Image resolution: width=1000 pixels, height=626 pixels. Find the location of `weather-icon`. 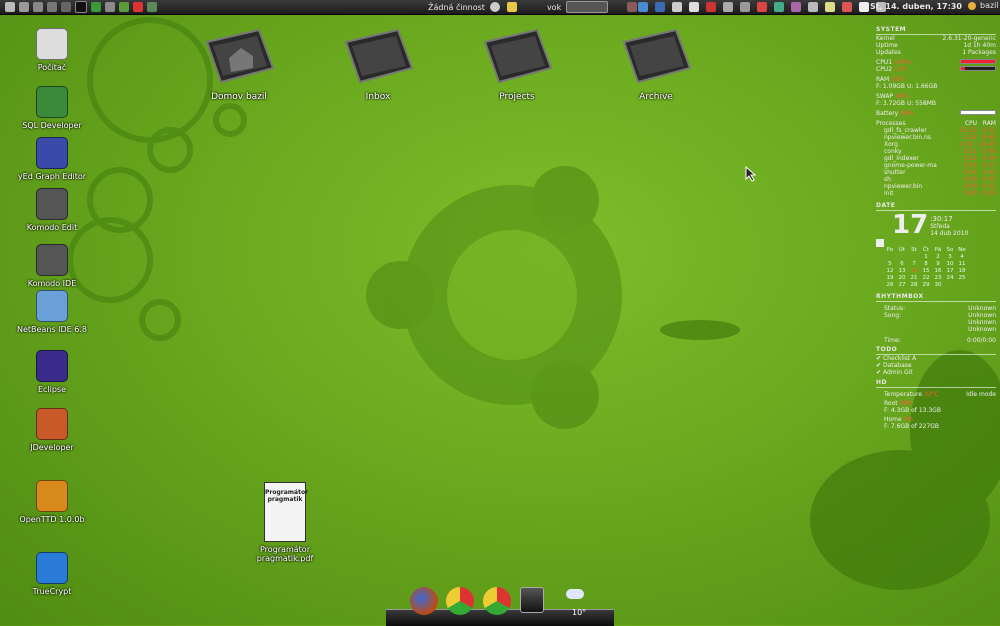

weather-icon is located at coordinates (575, 594).